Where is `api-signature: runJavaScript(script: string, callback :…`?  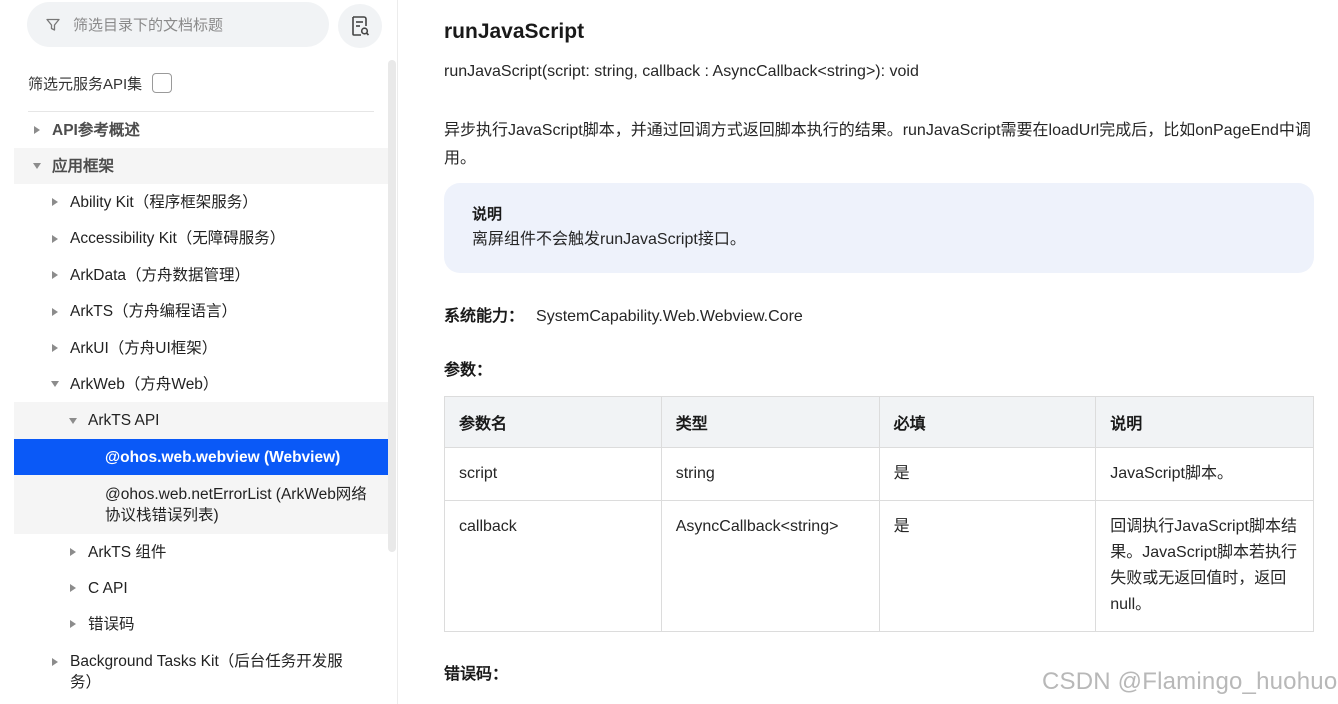
api-signature: runJavaScript(script: string, callback :… is located at coordinates (681, 71).